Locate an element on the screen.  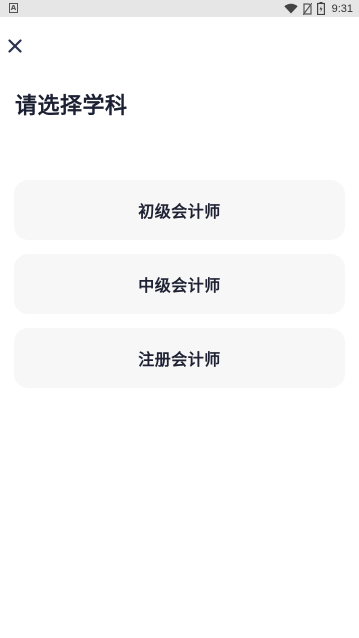
subject-option-label: 中级会计师 is located at coordinates (179, 285).